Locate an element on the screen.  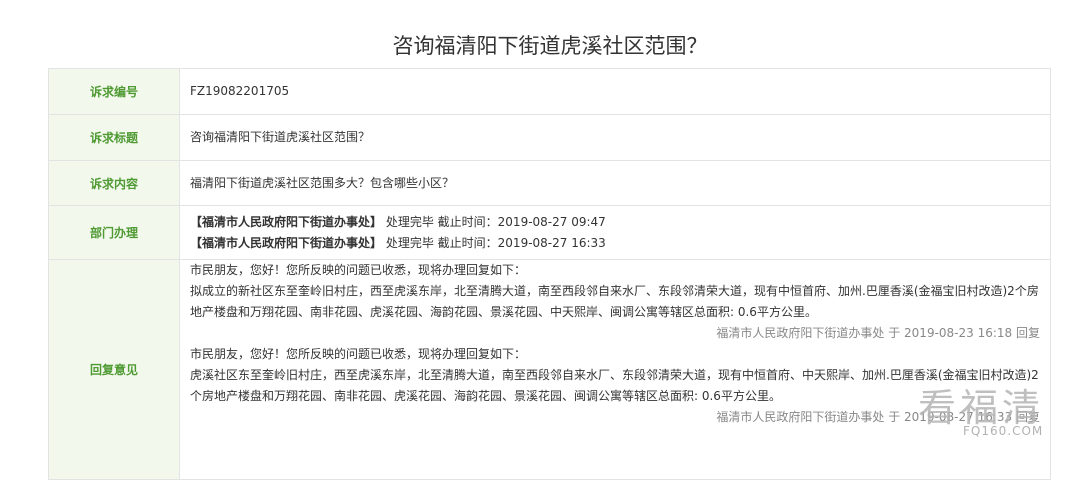
row-content: 诉求内容 福清阳下街道虎溪社区范围多大？包含哪些小区？ is located at coordinates (549, 183).